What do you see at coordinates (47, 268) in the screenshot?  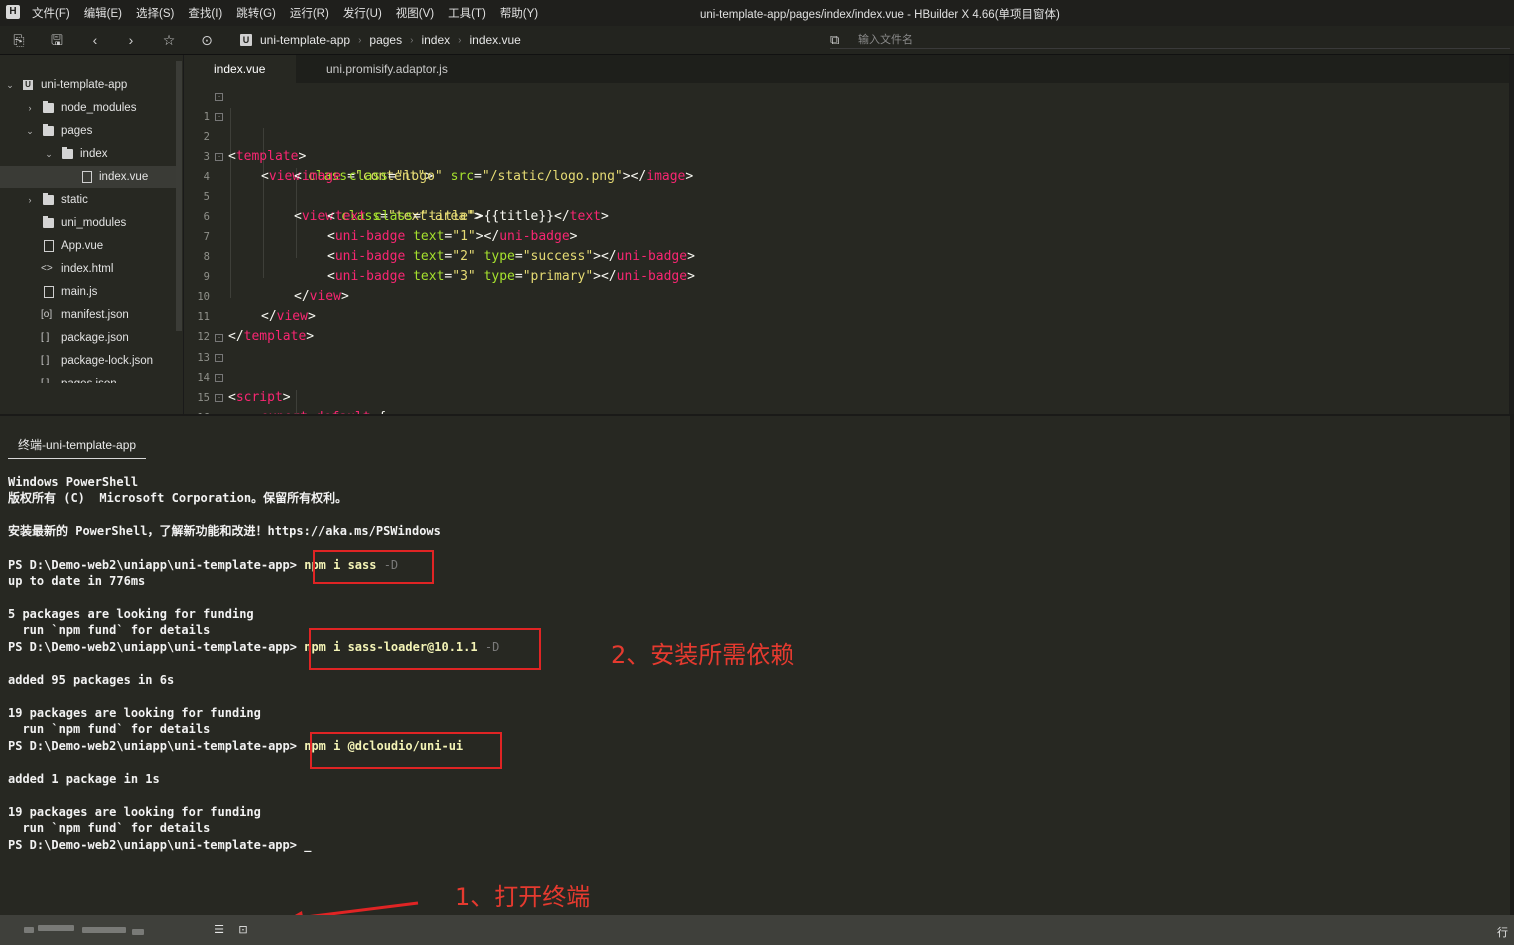 I see `html-file-icon: <>` at bounding box center [47, 268].